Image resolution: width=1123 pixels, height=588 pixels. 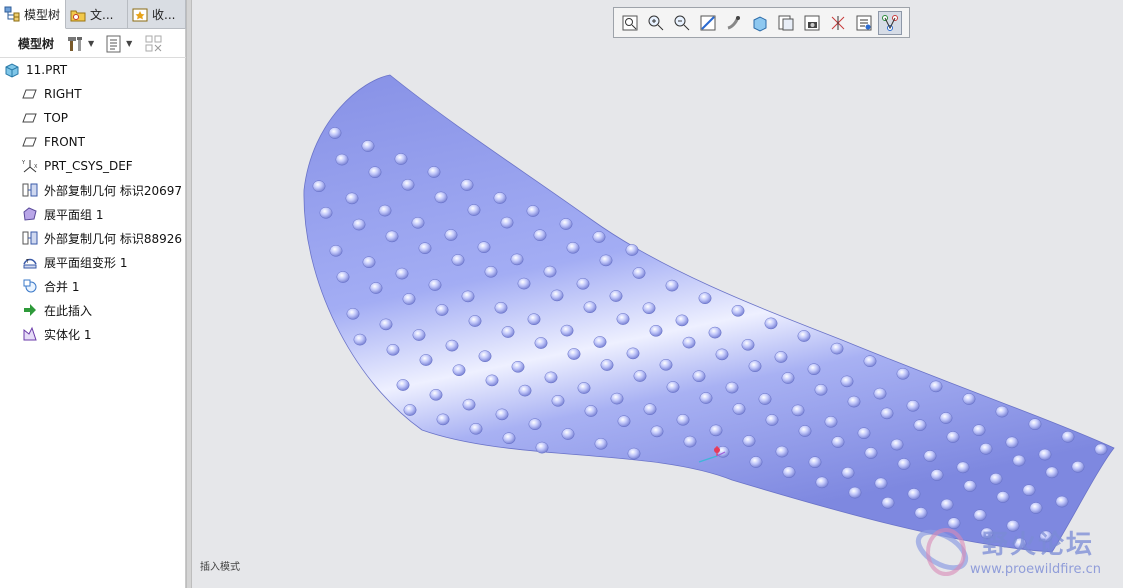 What do you see at coordinates (220, 567) in the screenshot?
I see `status-mode-text: 插入模式` at bounding box center [220, 567].